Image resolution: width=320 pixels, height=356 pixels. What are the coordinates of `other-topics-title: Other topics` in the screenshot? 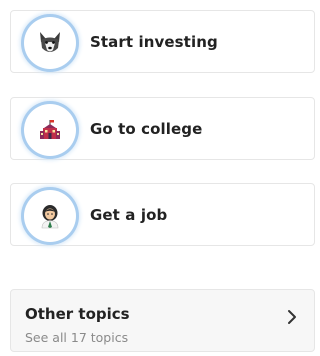 It's located at (77, 314).